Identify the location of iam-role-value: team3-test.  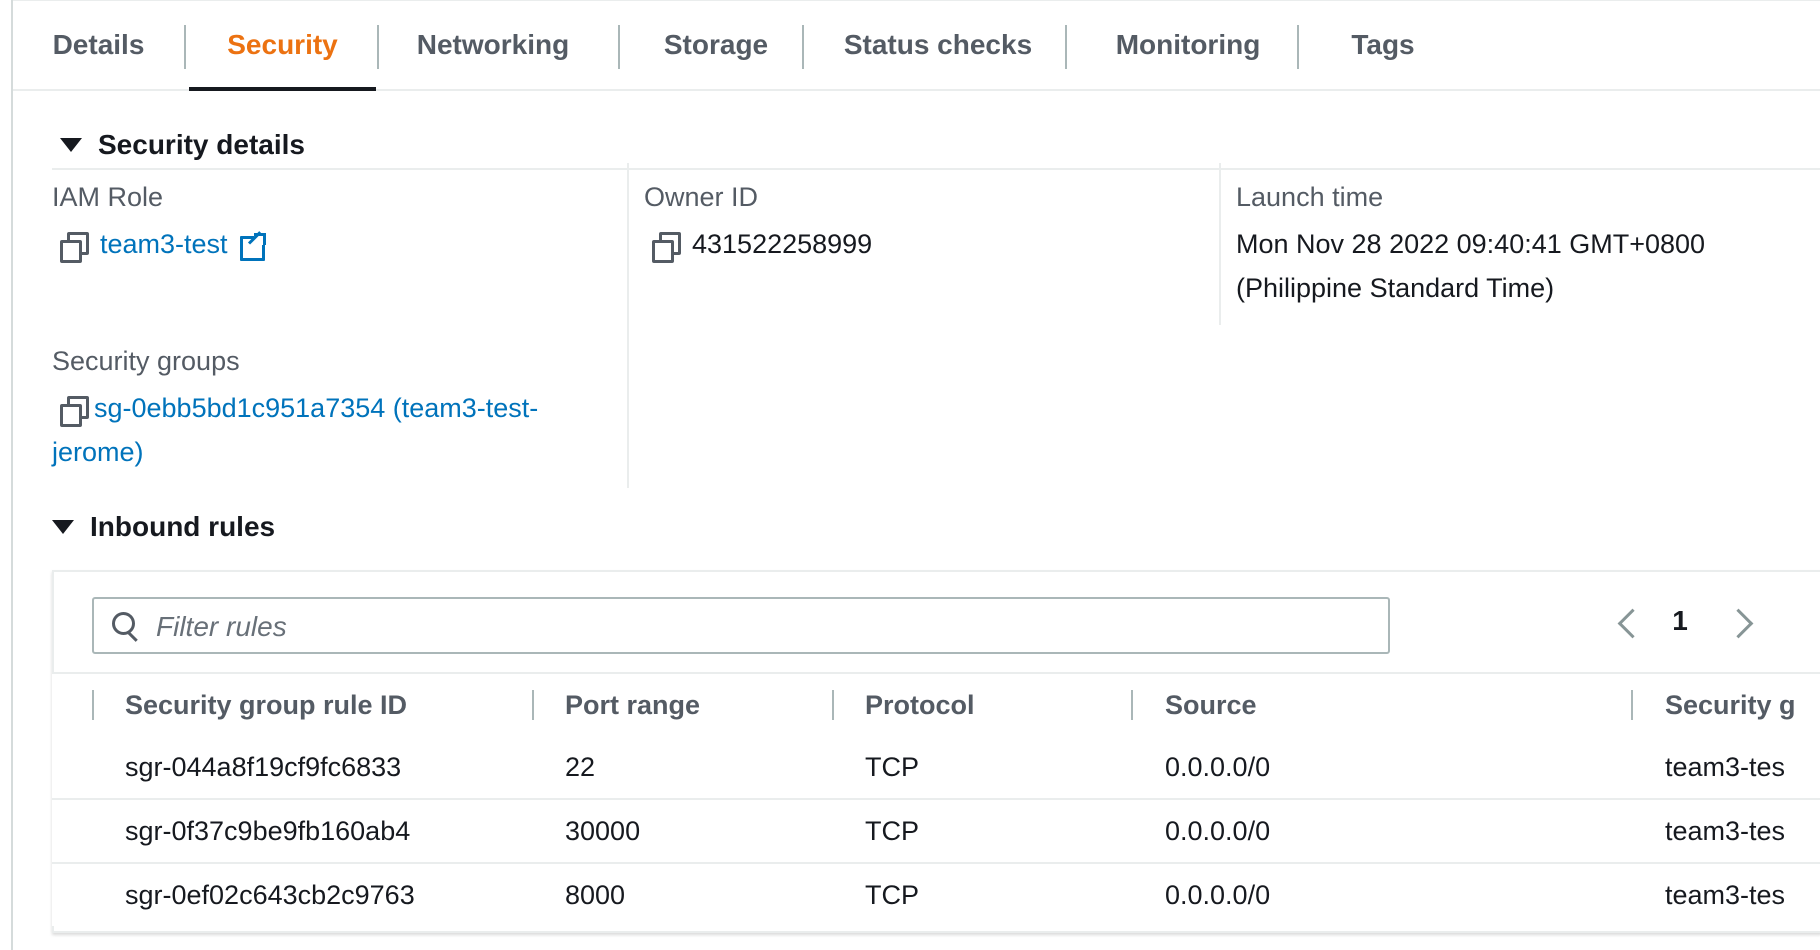
(163, 244).